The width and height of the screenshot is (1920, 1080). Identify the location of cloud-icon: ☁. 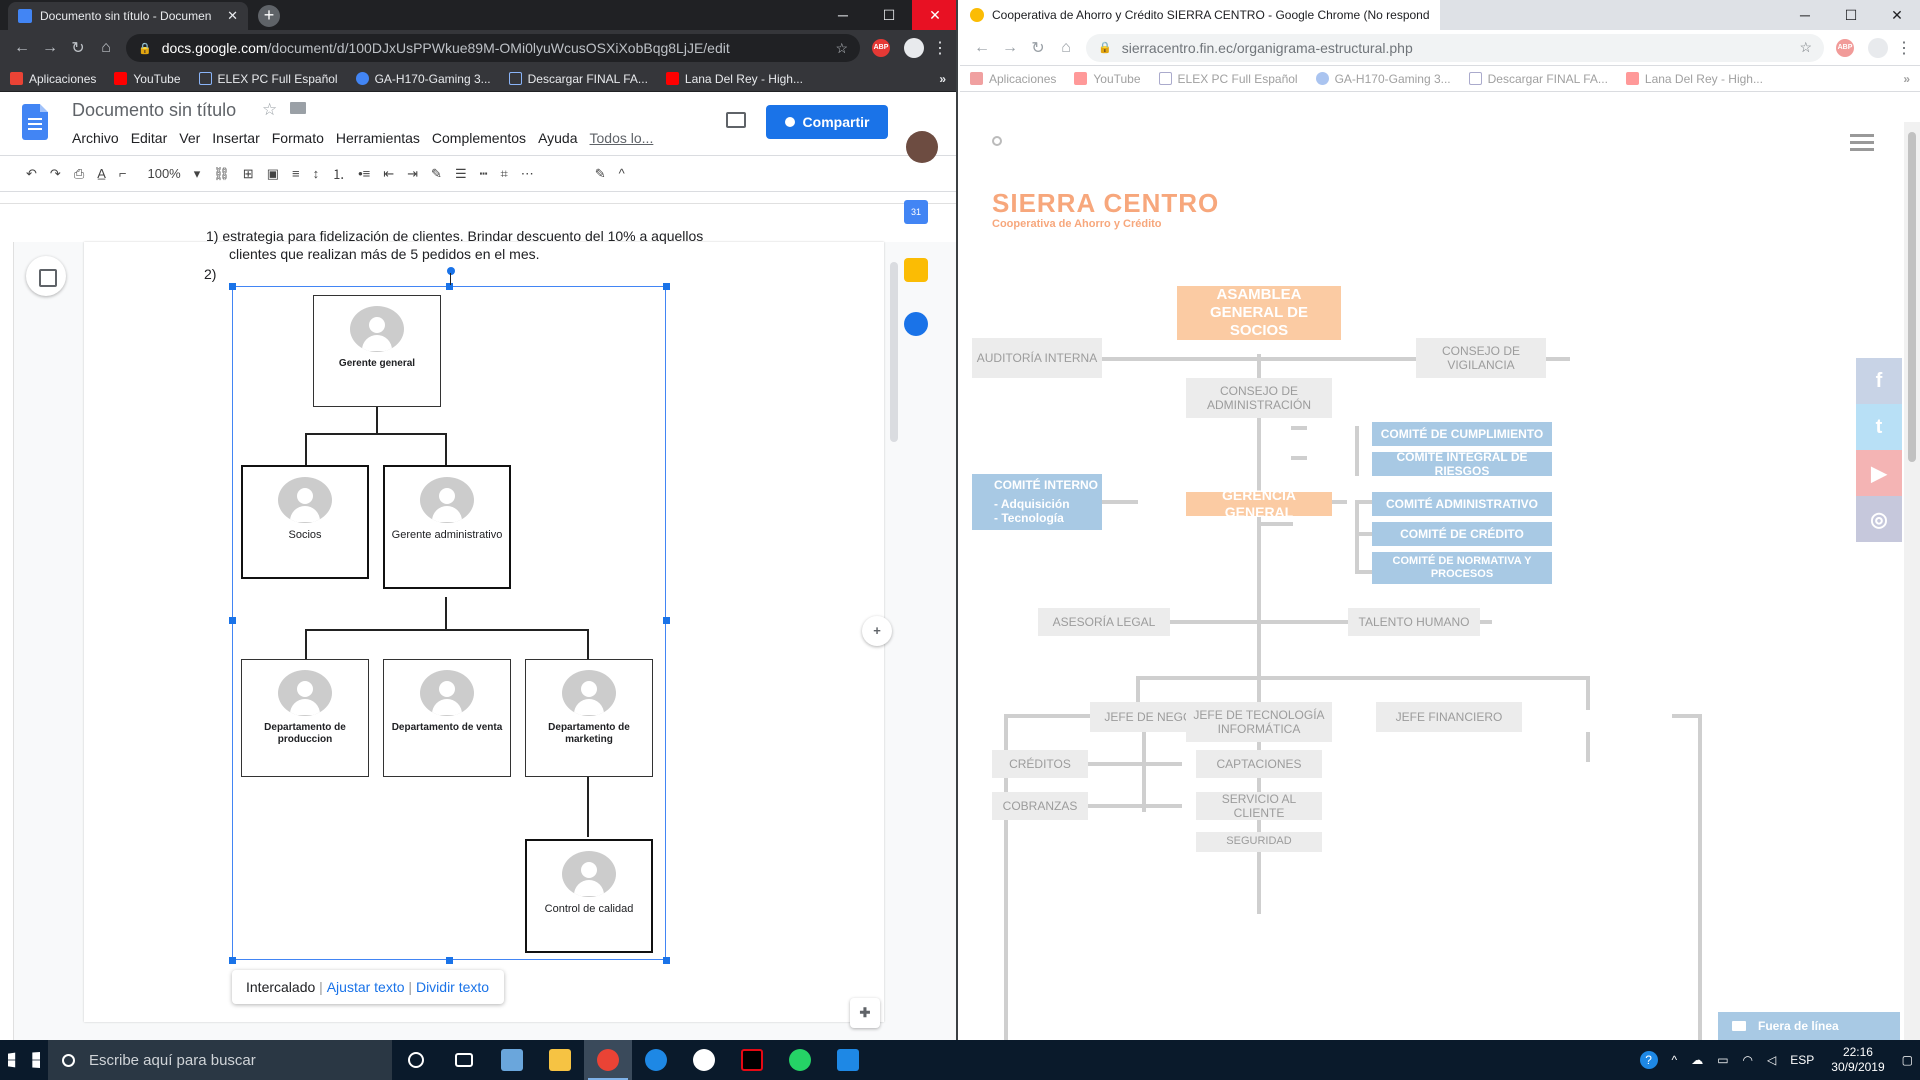
(1697, 1060).